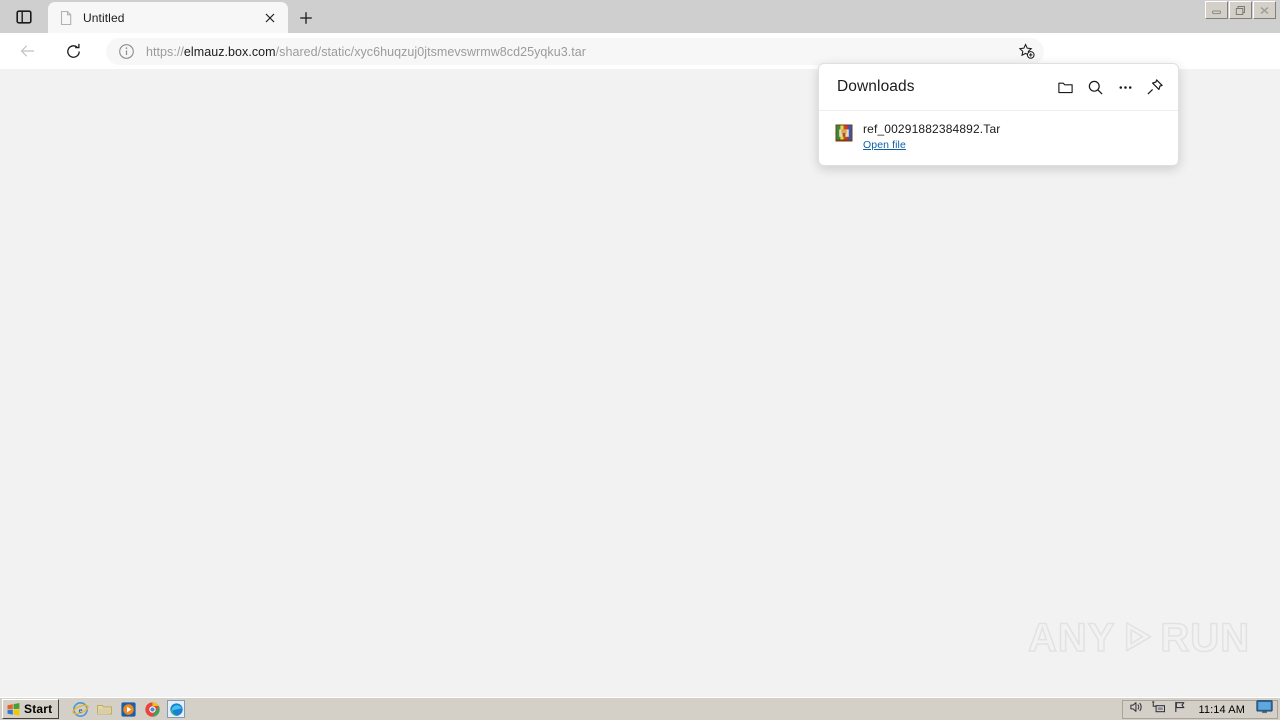 The image size is (1280, 720). What do you see at coordinates (1158, 707) in the screenshot?
I see `network-icon` at bounding box center [1158, 707].